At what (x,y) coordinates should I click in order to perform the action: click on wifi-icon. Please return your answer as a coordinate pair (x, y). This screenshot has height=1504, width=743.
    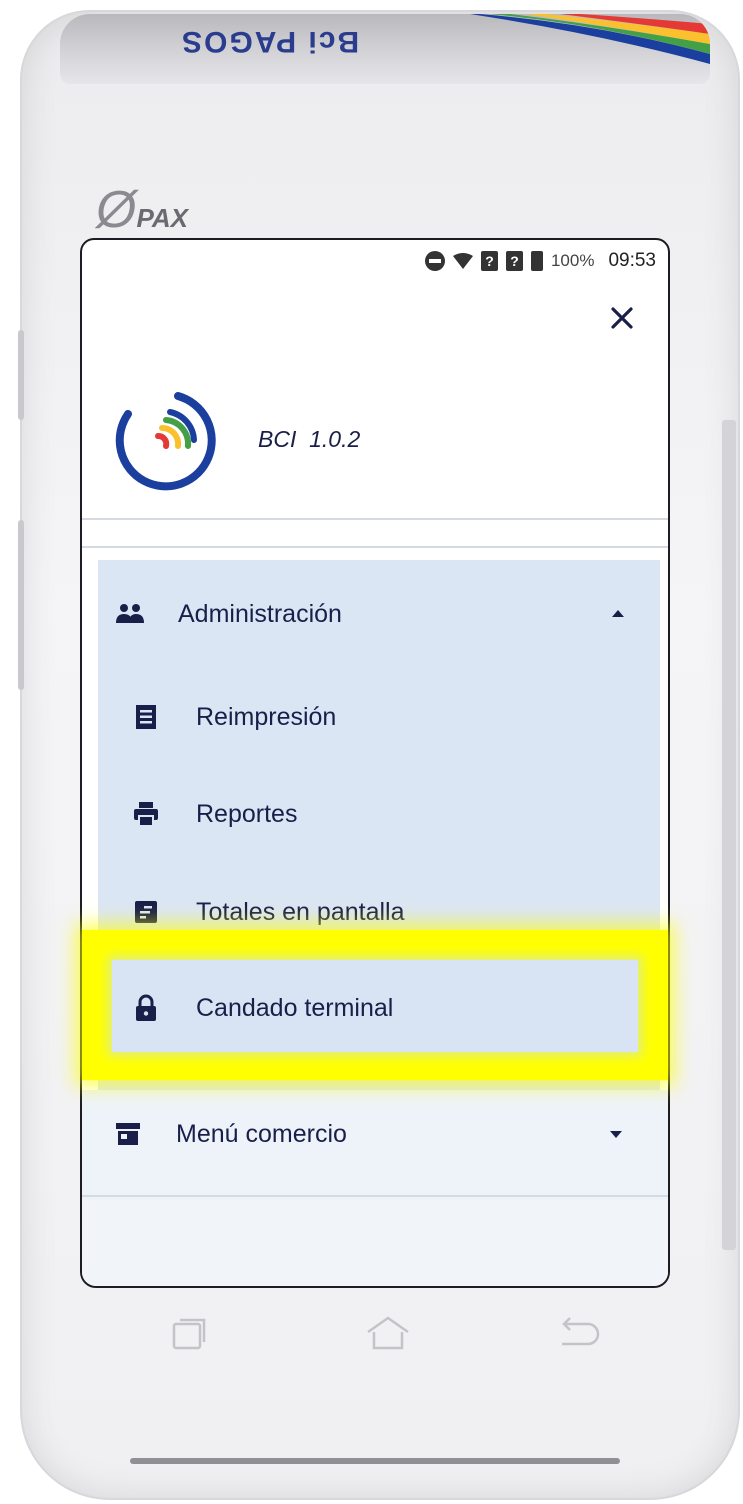
    Looking at the image, I should click on (462, 261).